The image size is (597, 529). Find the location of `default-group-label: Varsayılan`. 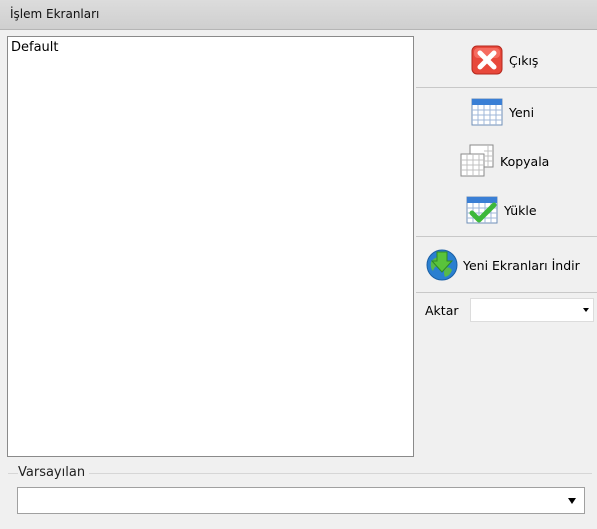

default-group-label: Varsayılan is located at coordinates (54, 472).